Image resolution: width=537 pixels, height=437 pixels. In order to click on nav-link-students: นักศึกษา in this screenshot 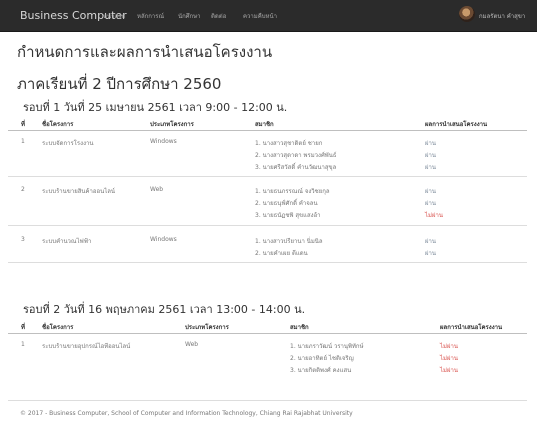, I will do `click(189, 16)`.